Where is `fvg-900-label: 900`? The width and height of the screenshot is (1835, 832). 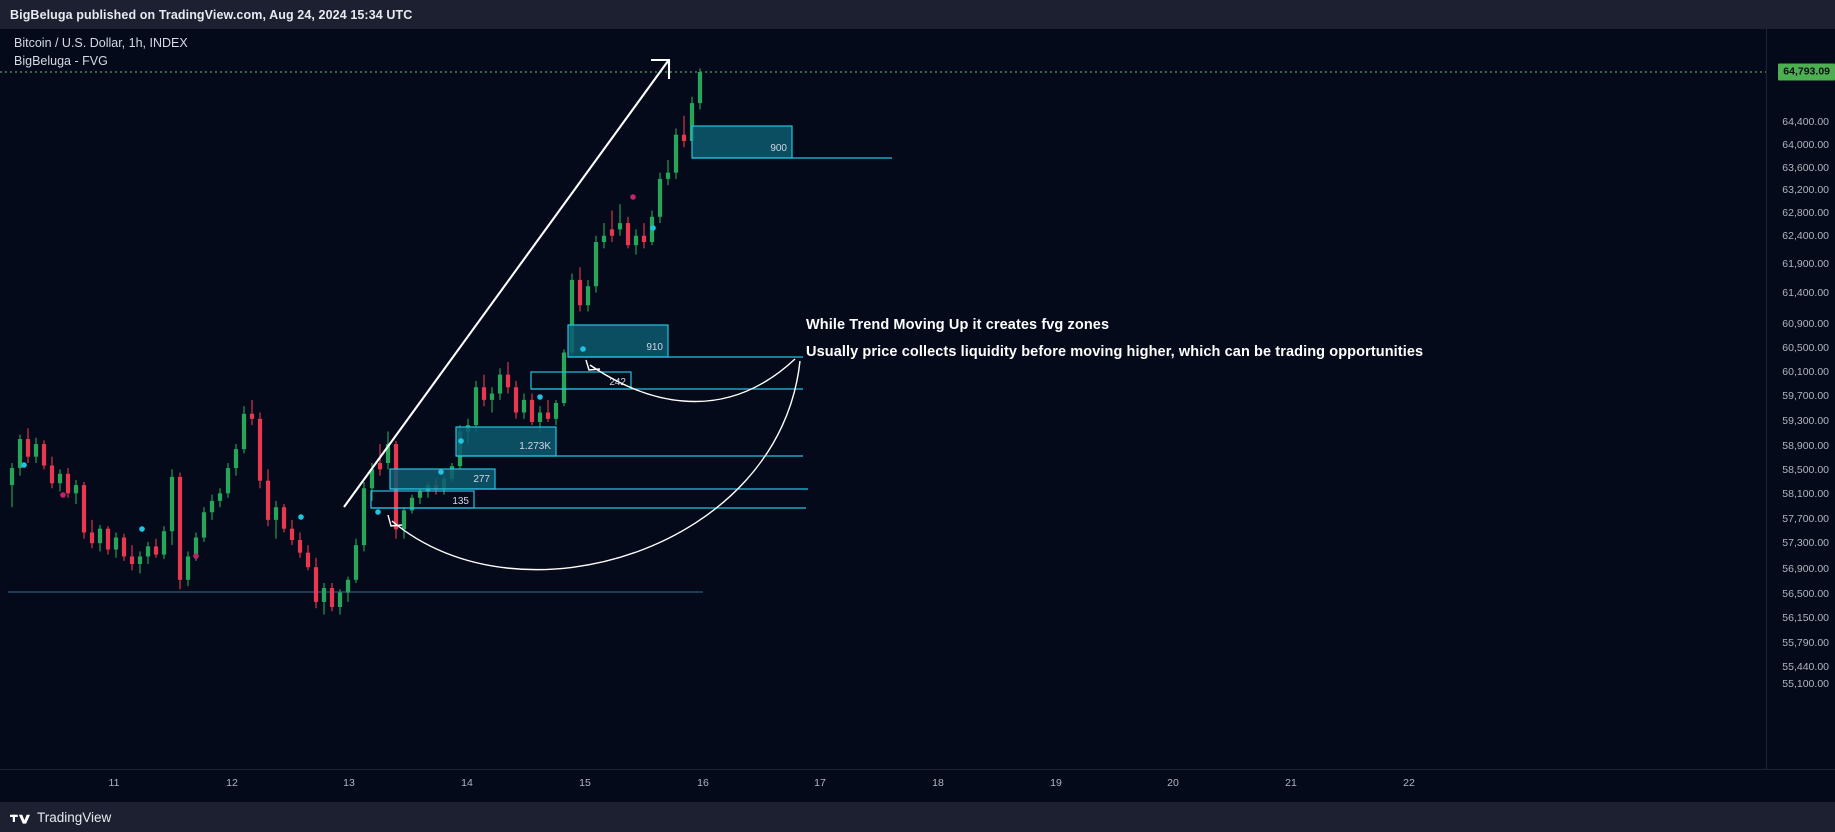
fvg-900-label: 900 is located at coordinates (778, 148).